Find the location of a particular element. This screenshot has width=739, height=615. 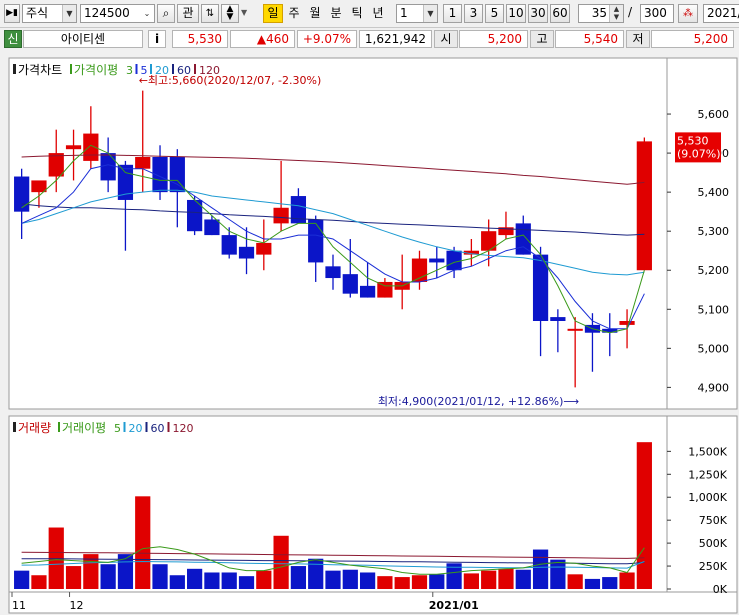

chevron-down-icon: ⌄ is located at coordinates (147, 13).